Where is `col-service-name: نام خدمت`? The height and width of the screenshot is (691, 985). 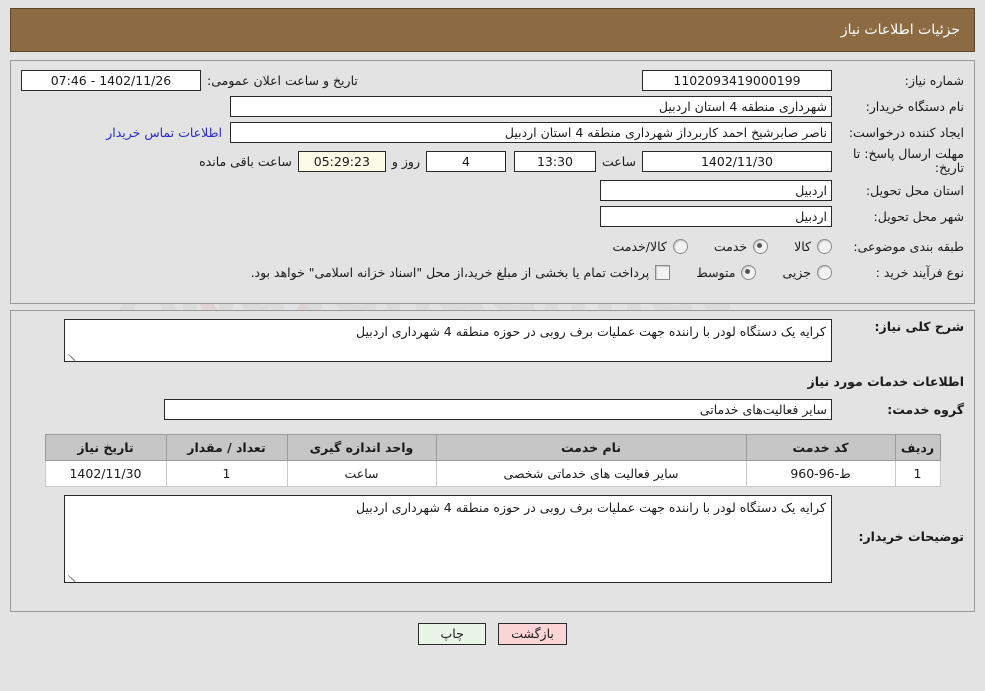 col-service-name: نام خدمت is located at coordinates (591, 447).